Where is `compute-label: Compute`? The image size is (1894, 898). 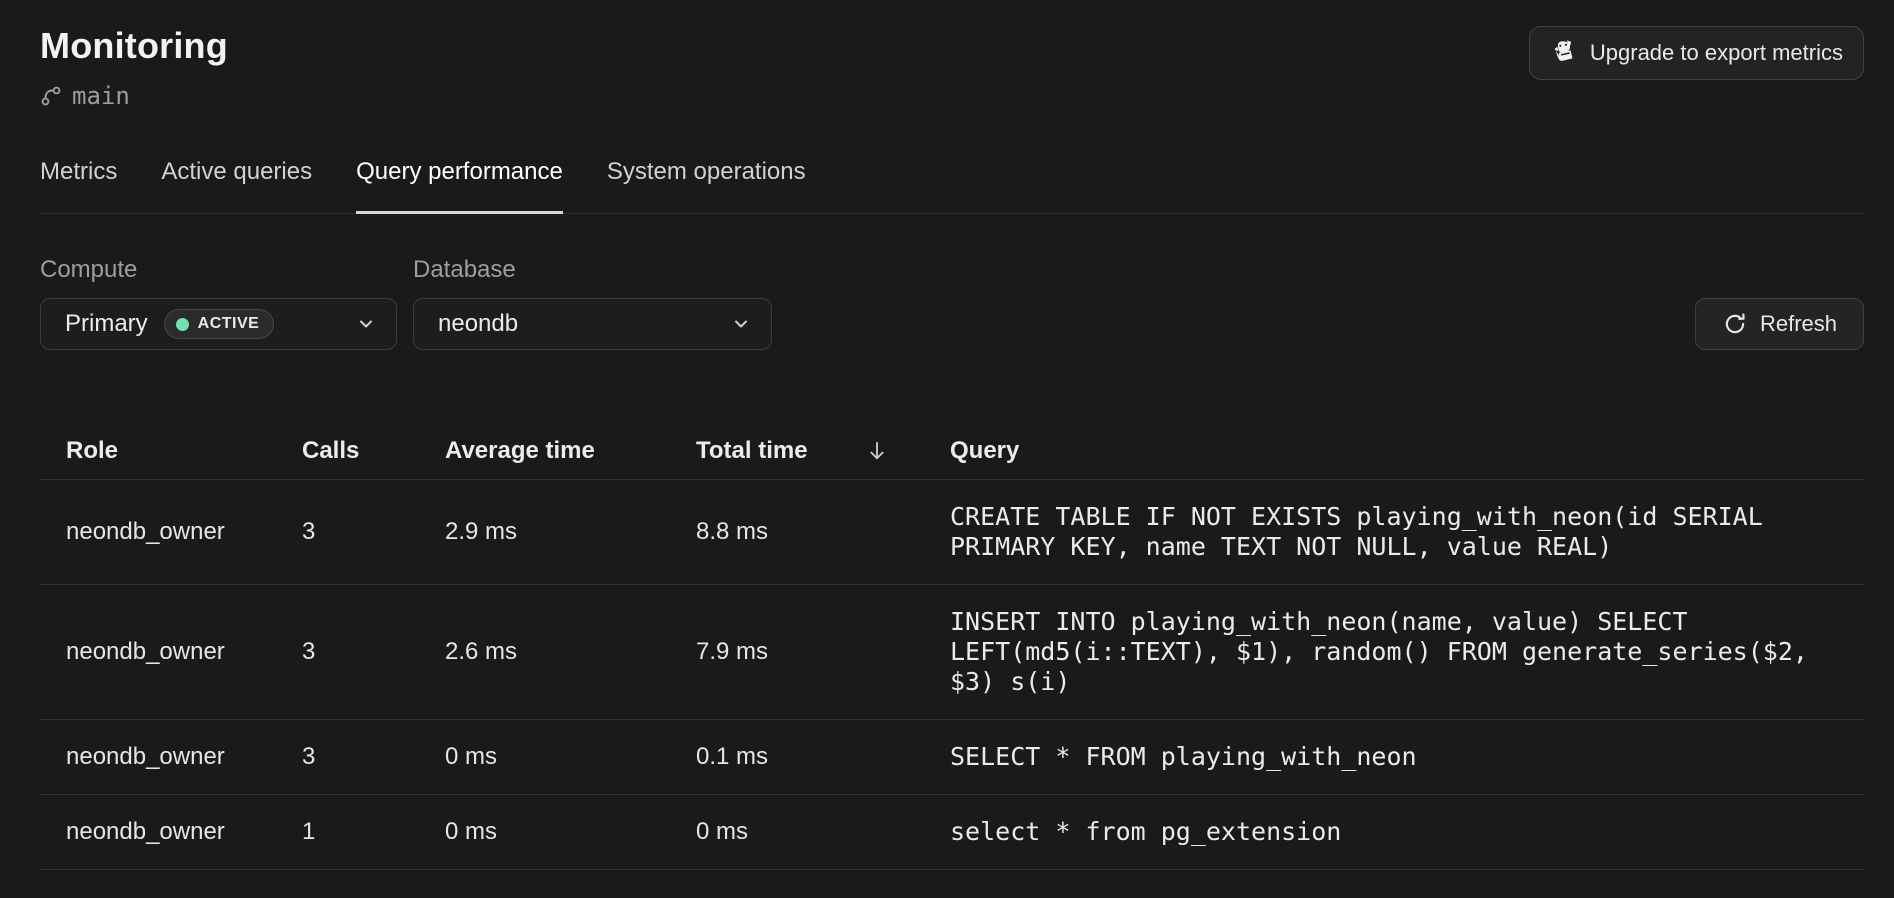
compute-label: Compute is located at coordinates (89, 269).